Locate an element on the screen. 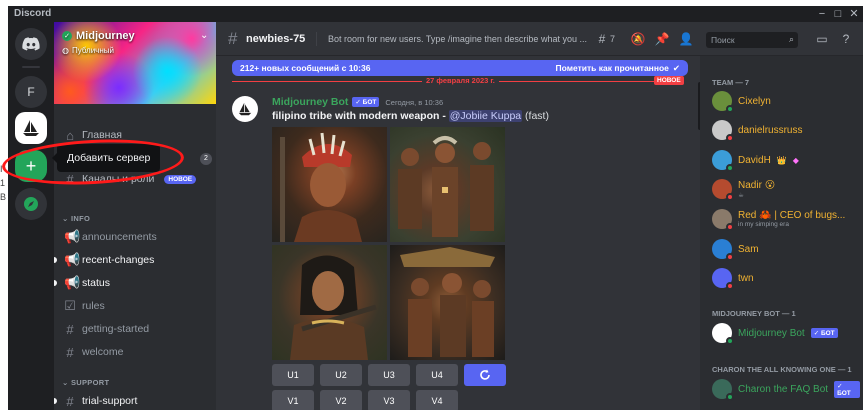  member-midjourney-bot: Midjourney Bot ✓ БОТ is located at coordinates (786, 333).